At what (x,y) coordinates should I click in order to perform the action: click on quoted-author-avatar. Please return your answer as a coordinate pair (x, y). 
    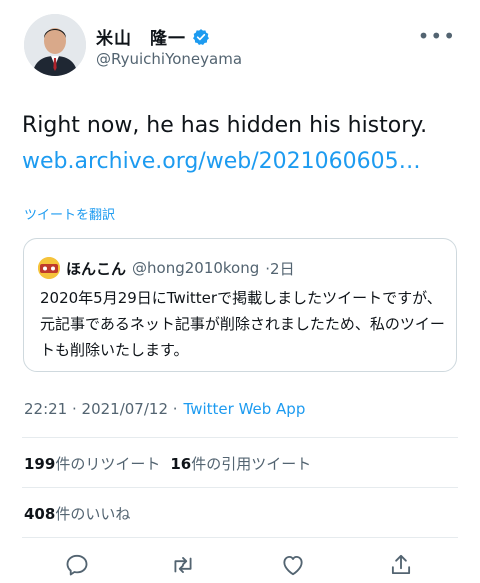
    Looking at the image, I should click on (49, 268).